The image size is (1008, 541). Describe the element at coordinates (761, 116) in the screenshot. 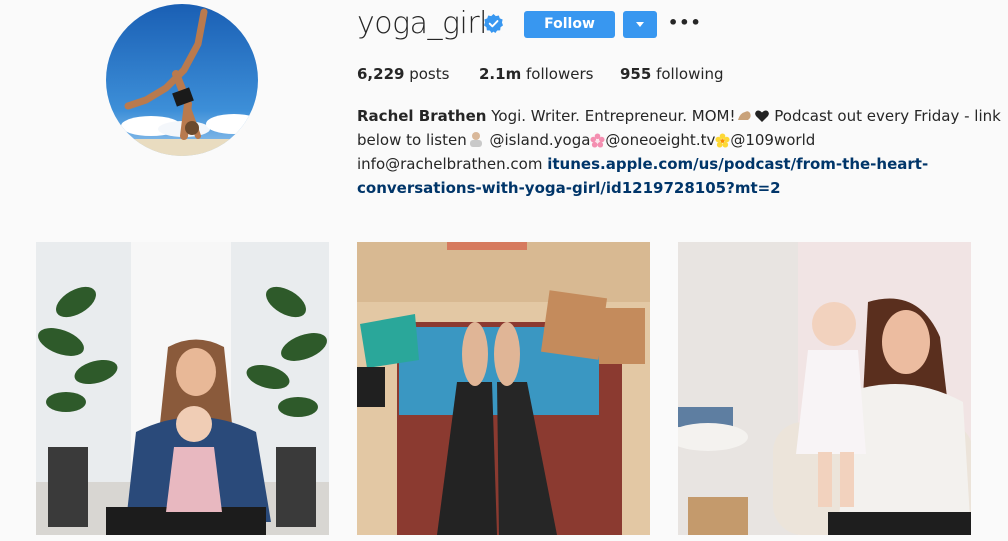

I see `black-heart-emoji-icon` at that location.